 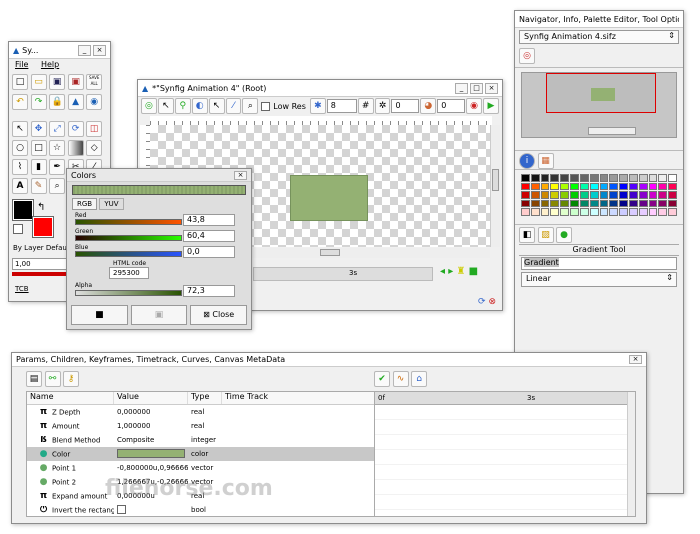 What do you see at coordinates (52, 379) in the screenshot?
I see `children-tab-icon: ⚯` at bounding box center [52, 379].